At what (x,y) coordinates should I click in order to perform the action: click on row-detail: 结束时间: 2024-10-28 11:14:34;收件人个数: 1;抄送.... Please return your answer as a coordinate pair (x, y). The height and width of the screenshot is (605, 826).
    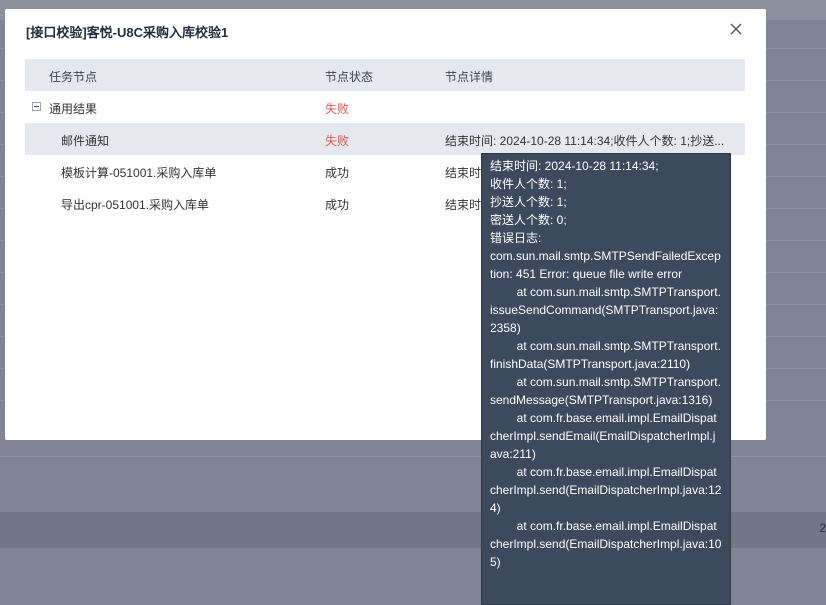
    Looking at the image, I should click on (595, 140).